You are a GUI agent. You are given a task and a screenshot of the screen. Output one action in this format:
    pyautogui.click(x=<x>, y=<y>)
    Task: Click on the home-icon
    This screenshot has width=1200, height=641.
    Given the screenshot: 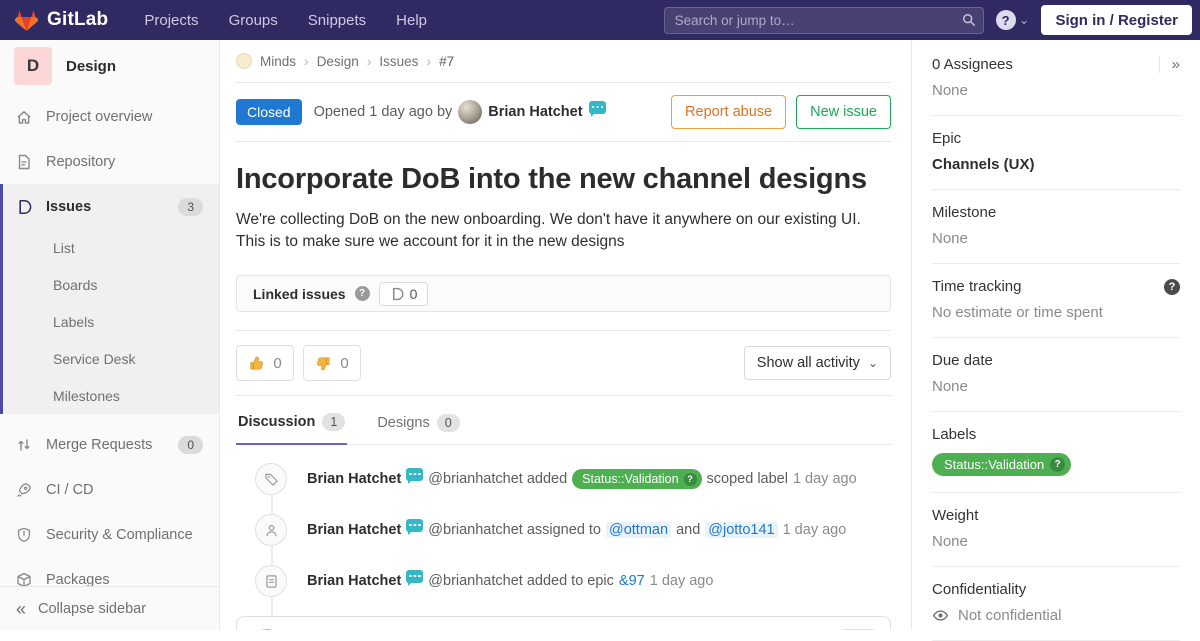 What is the action you would take?
    pyautogui.click(x=24, y=117)
    